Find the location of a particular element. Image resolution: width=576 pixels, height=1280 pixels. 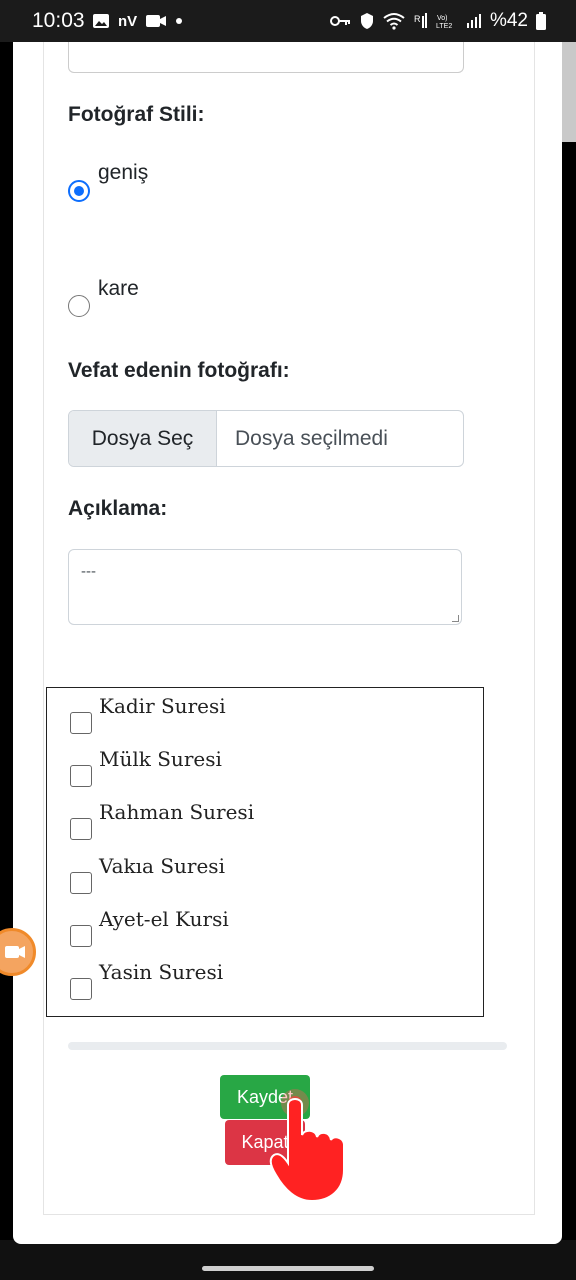

previous-input-field is located at coordinates (266, 57).